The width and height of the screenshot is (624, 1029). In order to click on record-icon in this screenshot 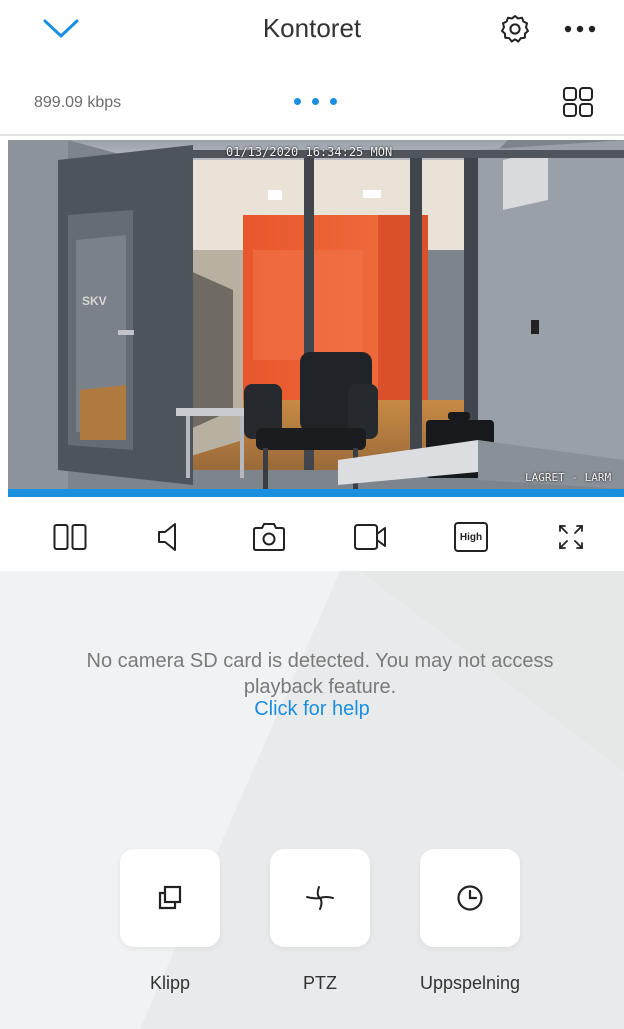, I will do `click(370, 537)`.